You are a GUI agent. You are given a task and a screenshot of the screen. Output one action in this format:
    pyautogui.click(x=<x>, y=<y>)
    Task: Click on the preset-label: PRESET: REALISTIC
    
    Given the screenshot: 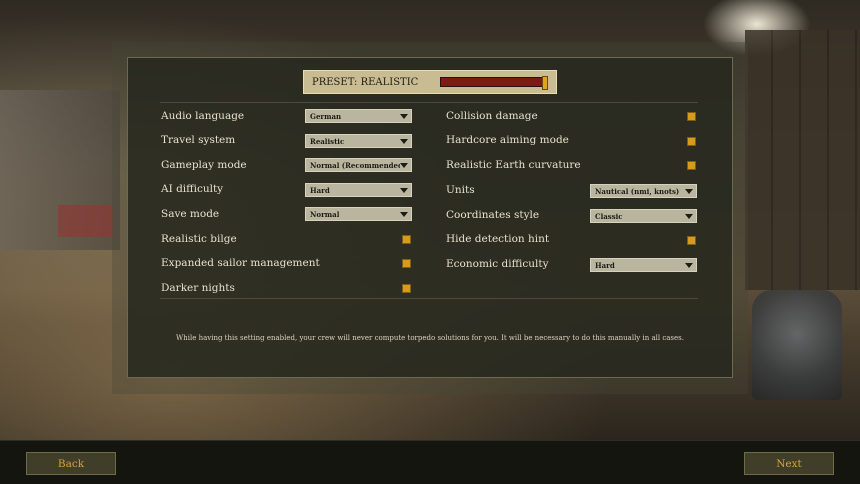 What is the action you would take?
    pyautogui.click(x=365, y=82)
    